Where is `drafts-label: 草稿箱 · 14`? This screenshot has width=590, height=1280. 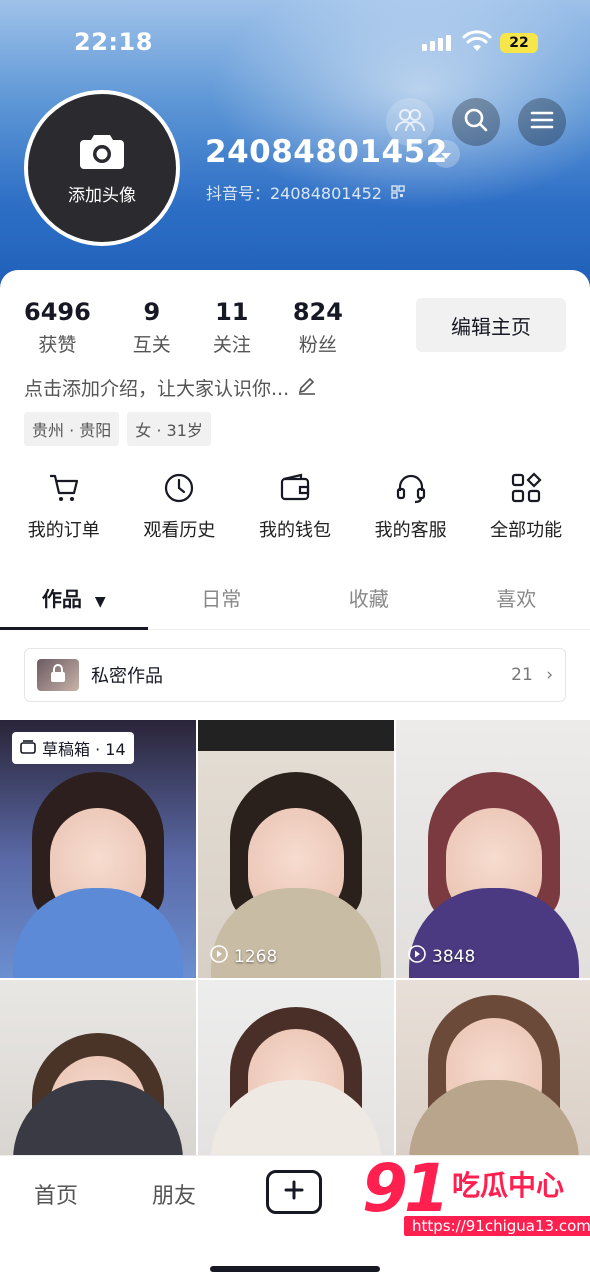 drafts-label: 草稿箱 · 14 is located at coordinates (84, 749).